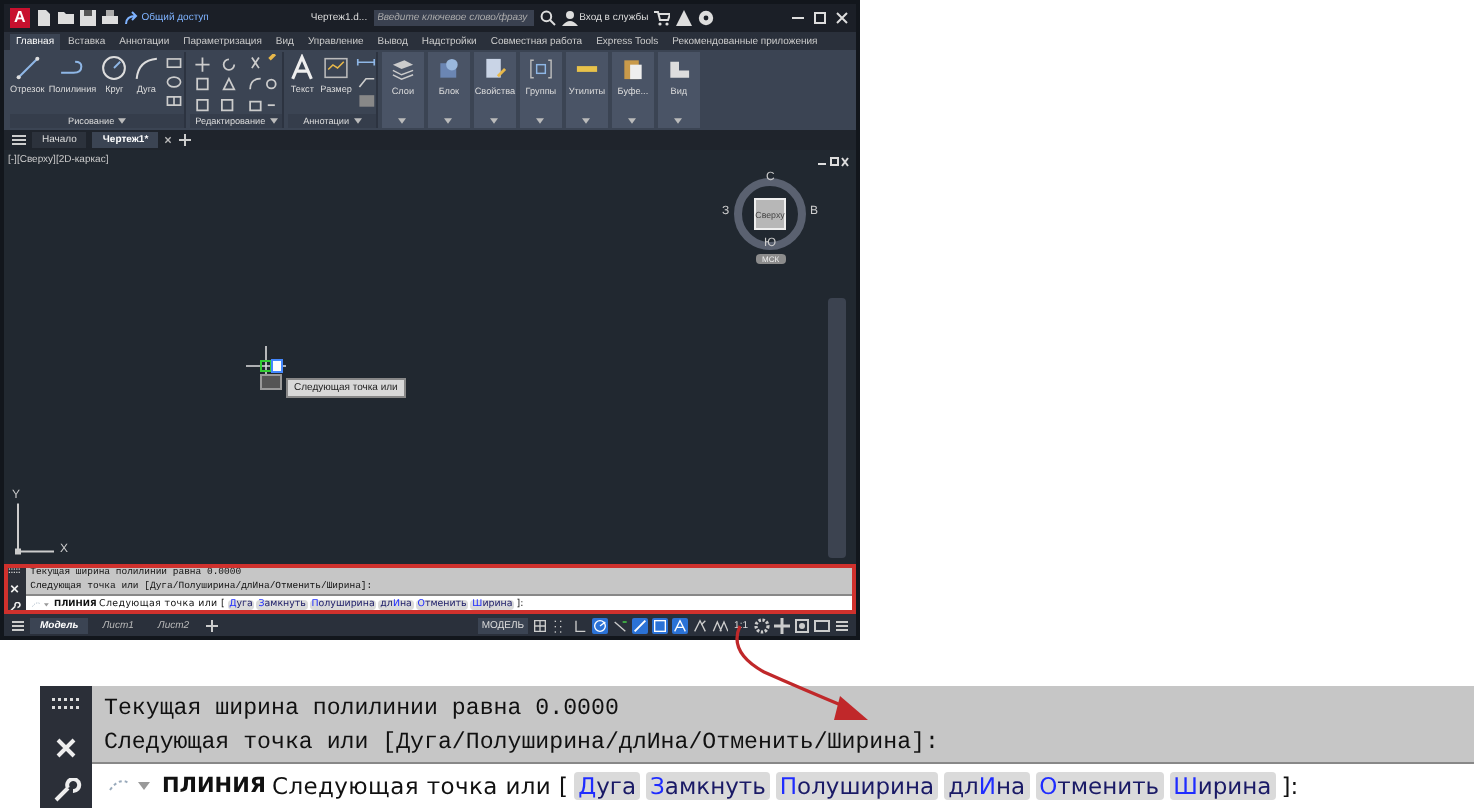 The image size is (1474, 808). What do you see at coordinates (302, 68) in the screenshot?
I see `text-tool-icon` at bounding box center [302, 68].